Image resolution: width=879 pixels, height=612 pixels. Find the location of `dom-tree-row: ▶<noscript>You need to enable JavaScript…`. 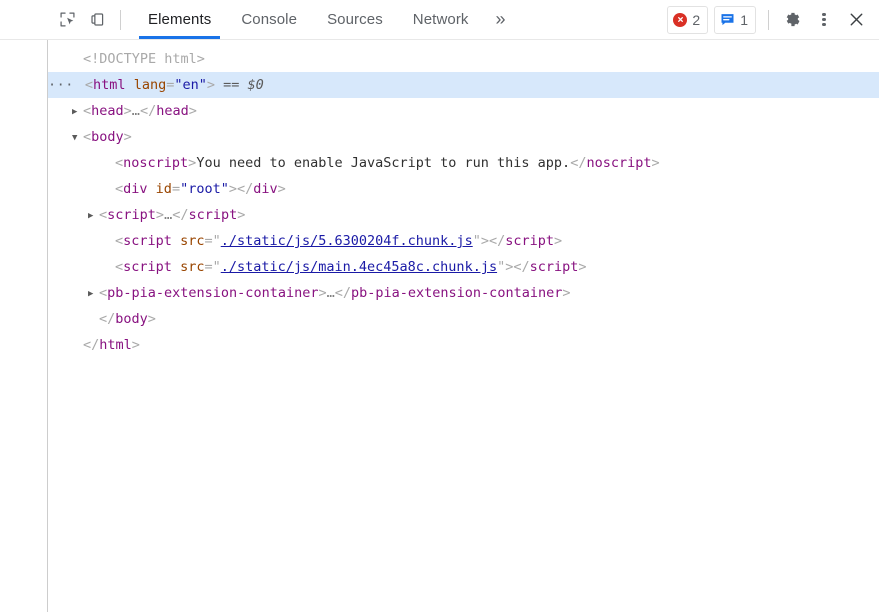

dom-tree-row: ▶<noscript>You need to enable JavaScript… is located at coordinates (463, 163).